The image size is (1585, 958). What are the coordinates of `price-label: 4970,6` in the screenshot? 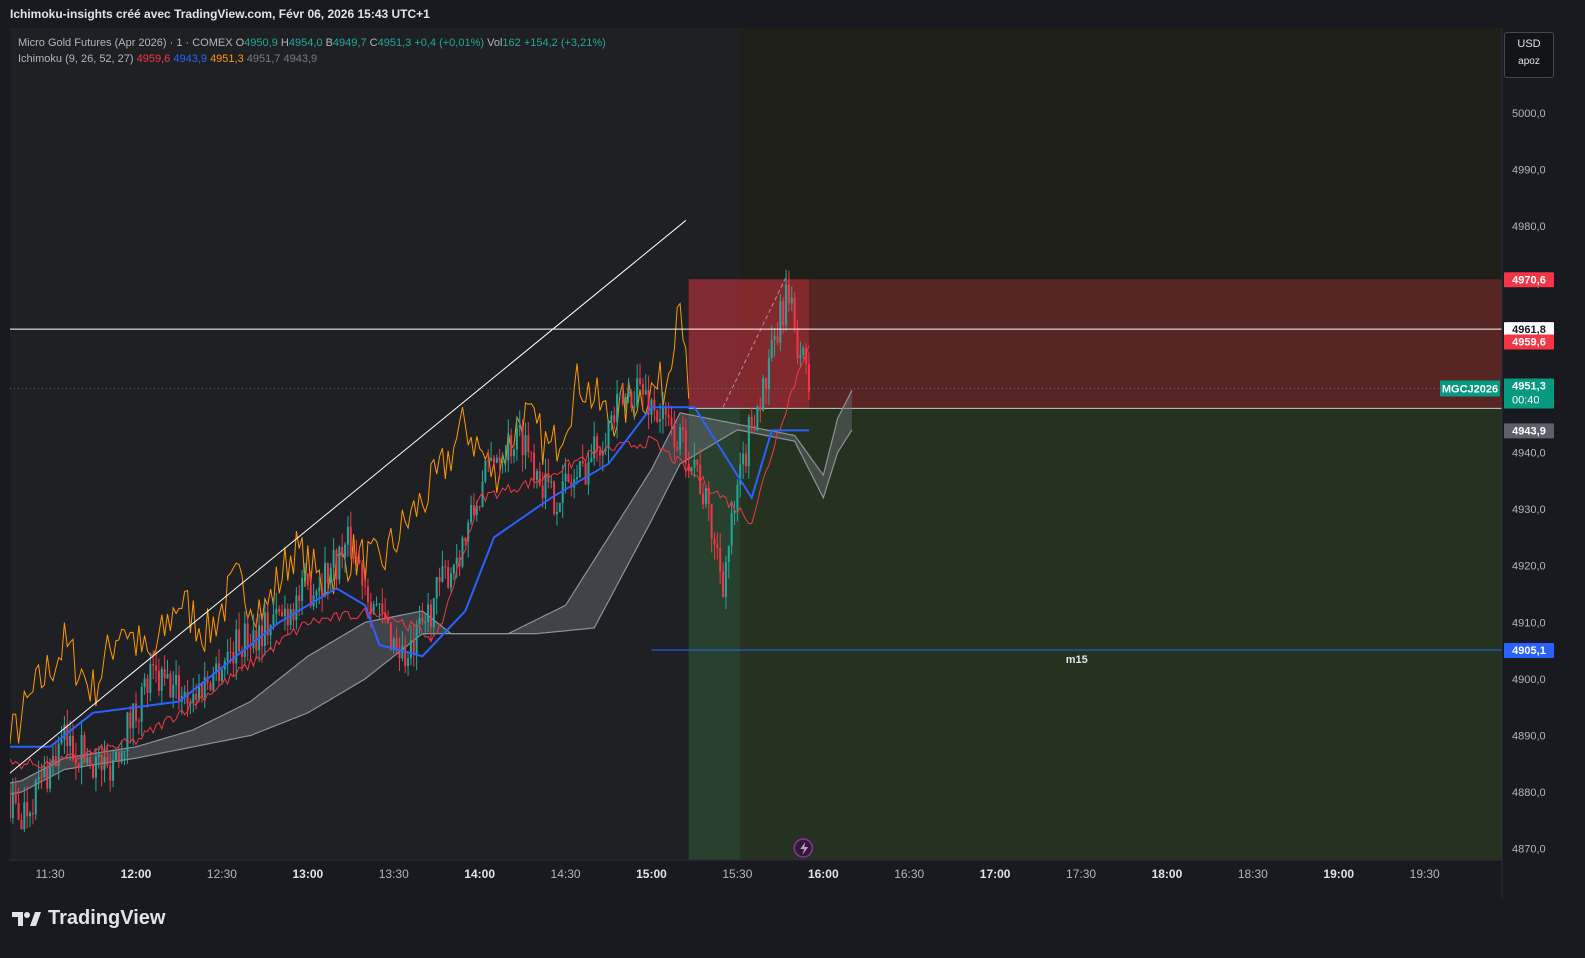 It's located at (1529, 280).